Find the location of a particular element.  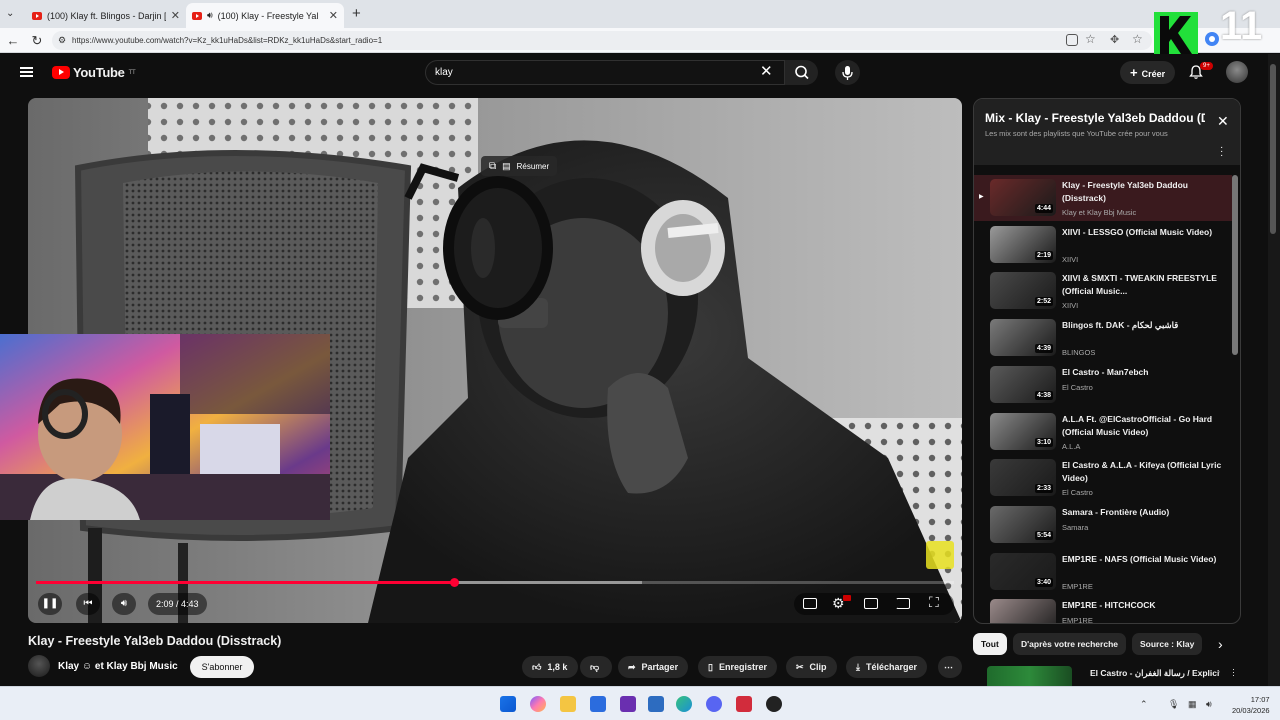

logo-text: YouTube is located at coordinates (99, 72).